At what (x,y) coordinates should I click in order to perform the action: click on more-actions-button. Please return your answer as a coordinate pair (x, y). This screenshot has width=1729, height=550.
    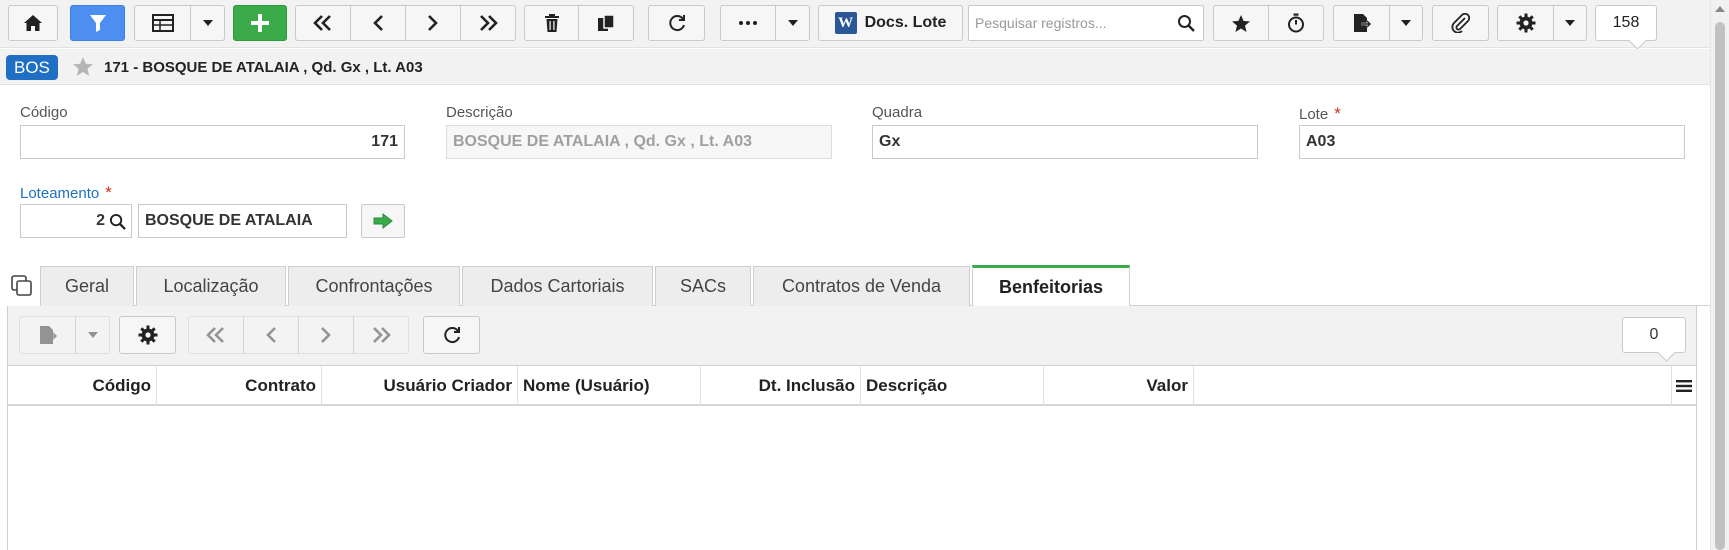
    Looking at the image, I should click on (748, 23).